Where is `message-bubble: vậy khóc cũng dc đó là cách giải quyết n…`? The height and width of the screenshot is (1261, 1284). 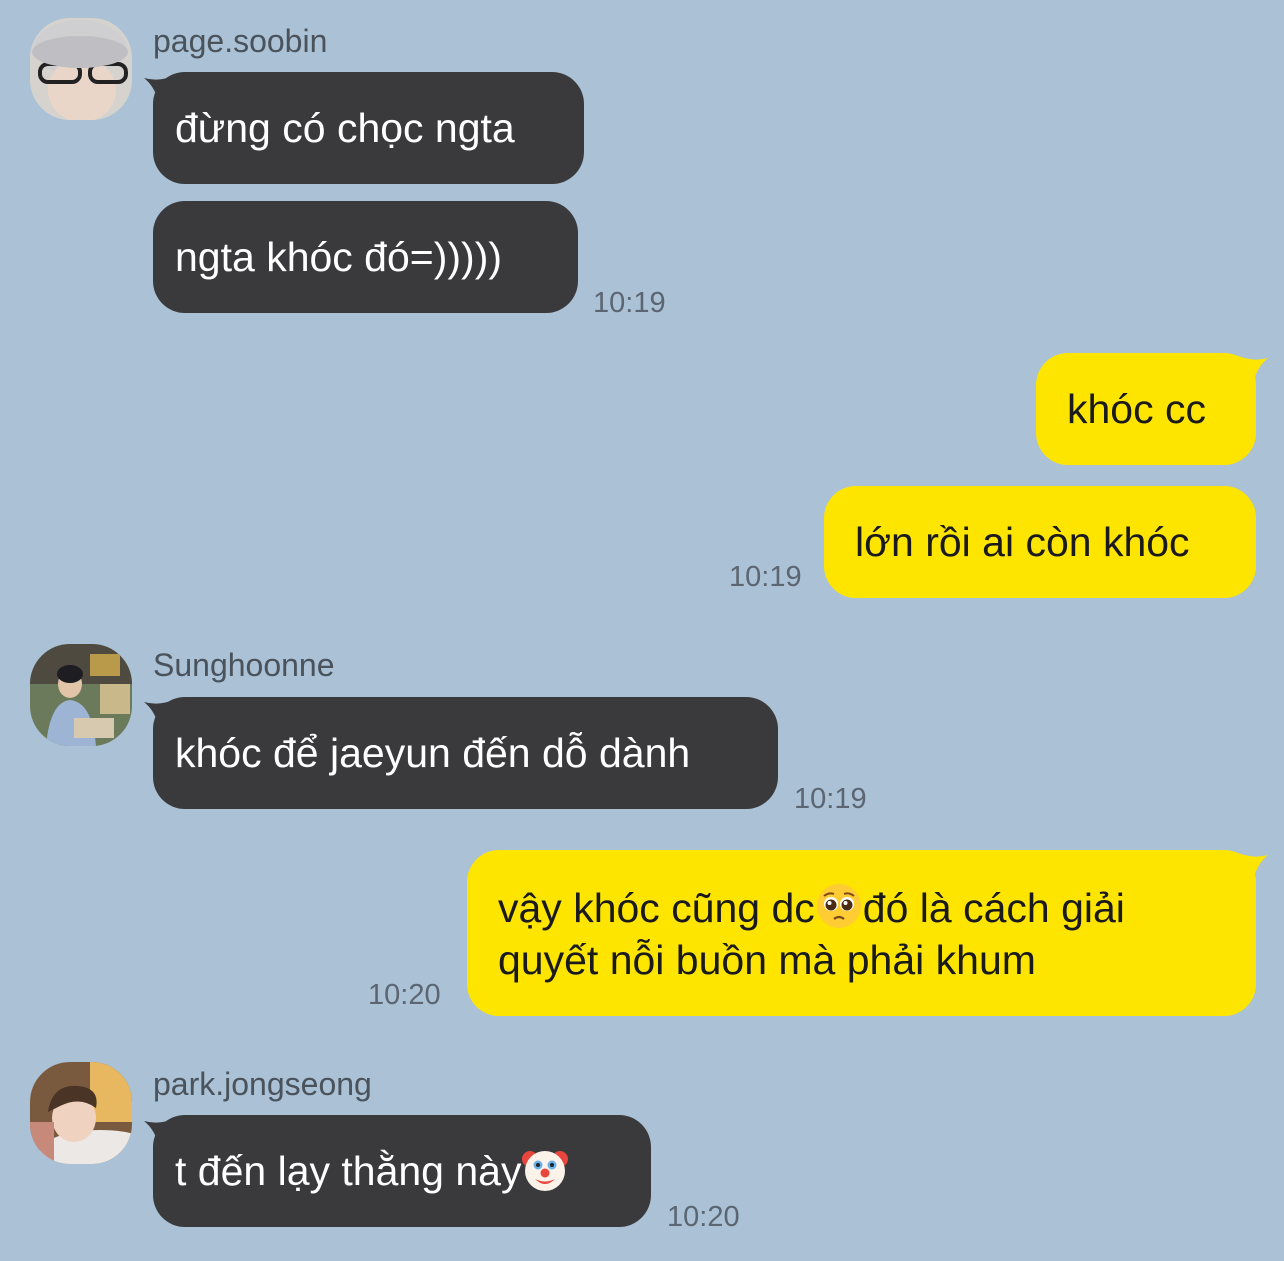 message-bubble: vậy khóc cũng dc đó là cách giải quyết n… is located at coordinates (861, 933).